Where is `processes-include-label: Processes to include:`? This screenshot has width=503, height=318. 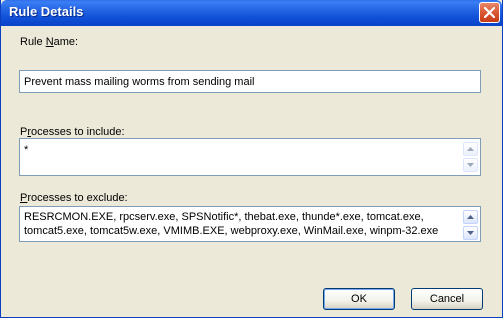 processes-include-label: Processes to include: is located at coordinates (72, 132).